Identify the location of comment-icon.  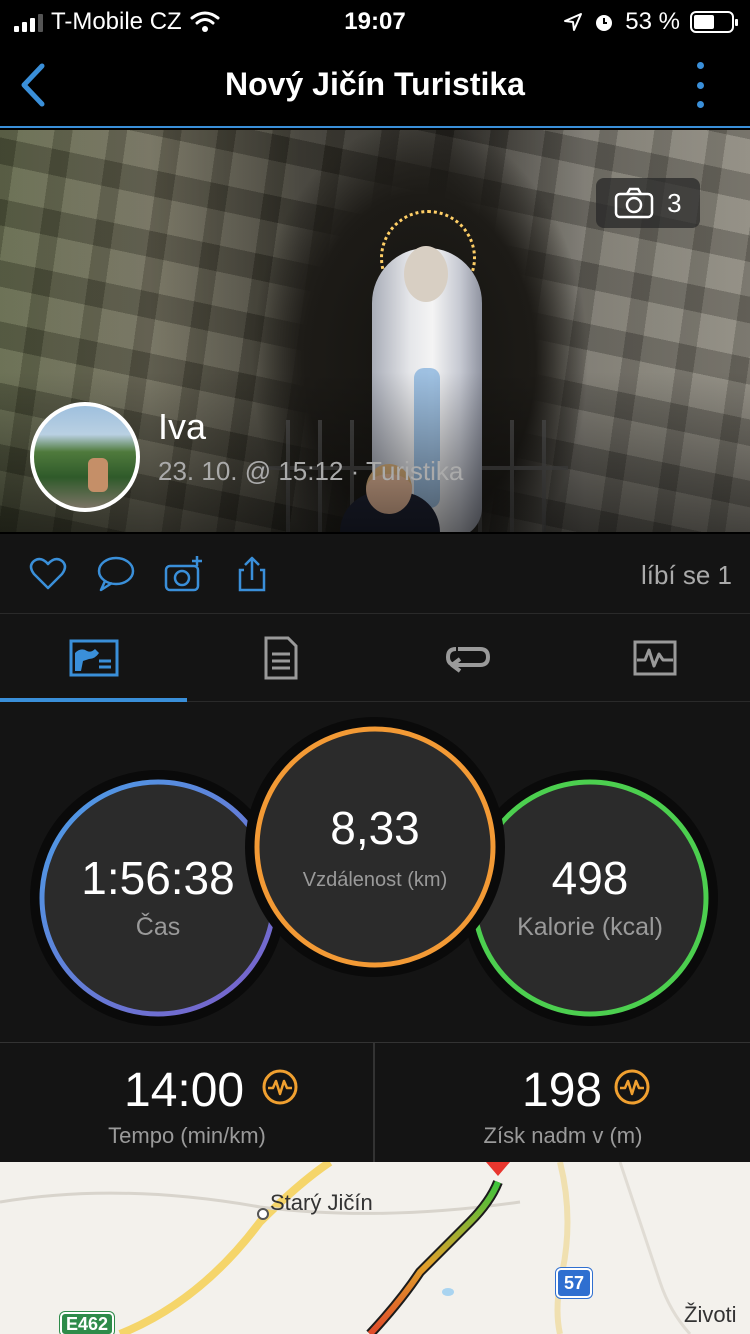
(116, 574).